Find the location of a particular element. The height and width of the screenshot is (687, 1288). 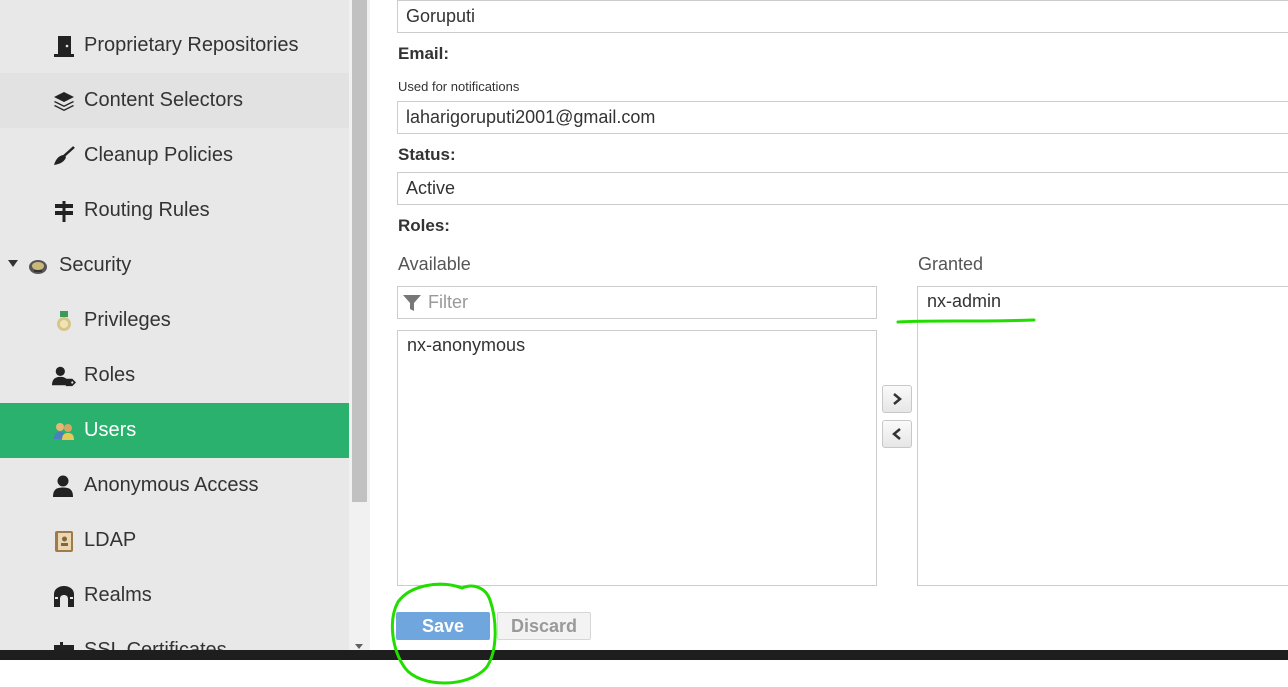

last-name-field: Goruputi is located at coordinates (842, 16).